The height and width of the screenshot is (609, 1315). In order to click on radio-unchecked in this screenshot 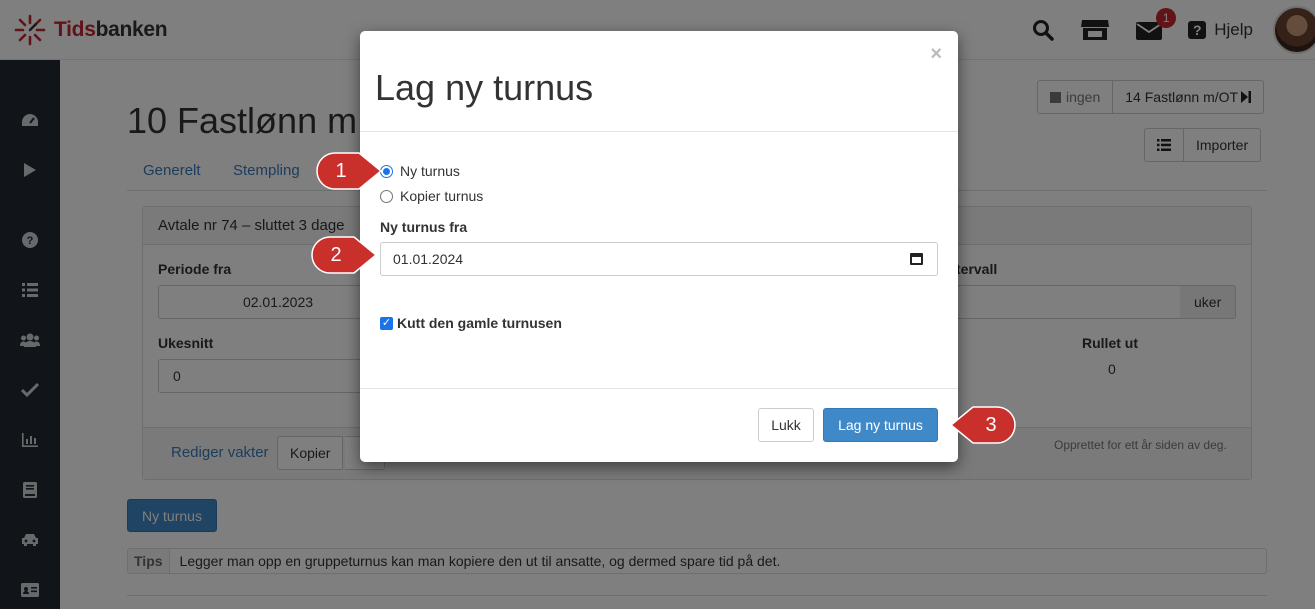, I will do `click(386, 196)`.